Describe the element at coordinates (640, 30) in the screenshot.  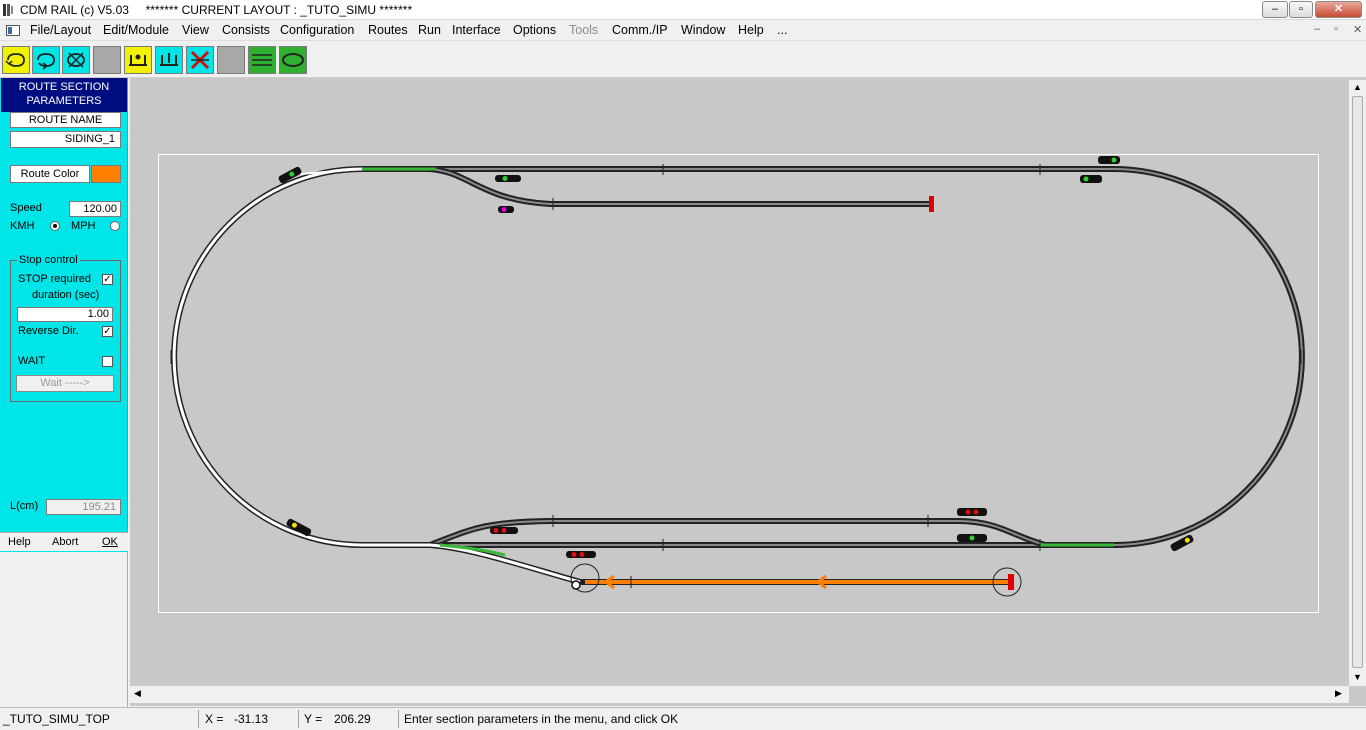
I see `menu-comm-ip: Comm./IP` at that location.